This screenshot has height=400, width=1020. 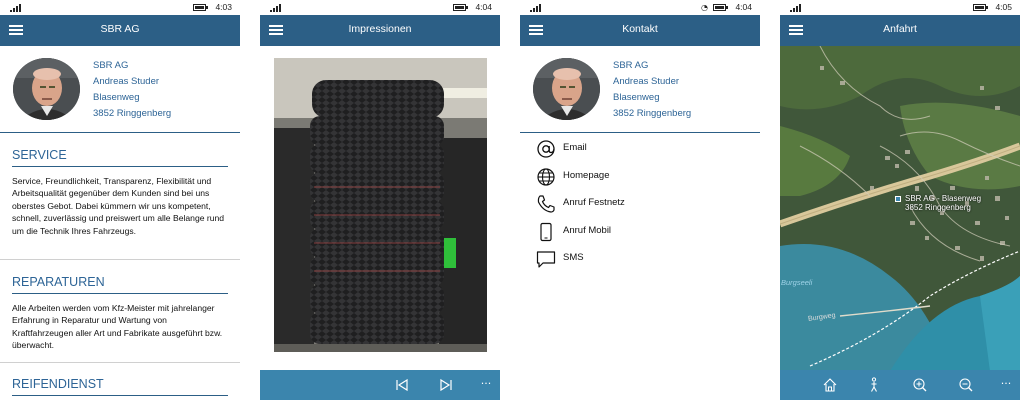 What do you see at coordinates (120, 157) in the screenshot?
I see `section-heading: SERVICE` at bounding box center [120, 157].